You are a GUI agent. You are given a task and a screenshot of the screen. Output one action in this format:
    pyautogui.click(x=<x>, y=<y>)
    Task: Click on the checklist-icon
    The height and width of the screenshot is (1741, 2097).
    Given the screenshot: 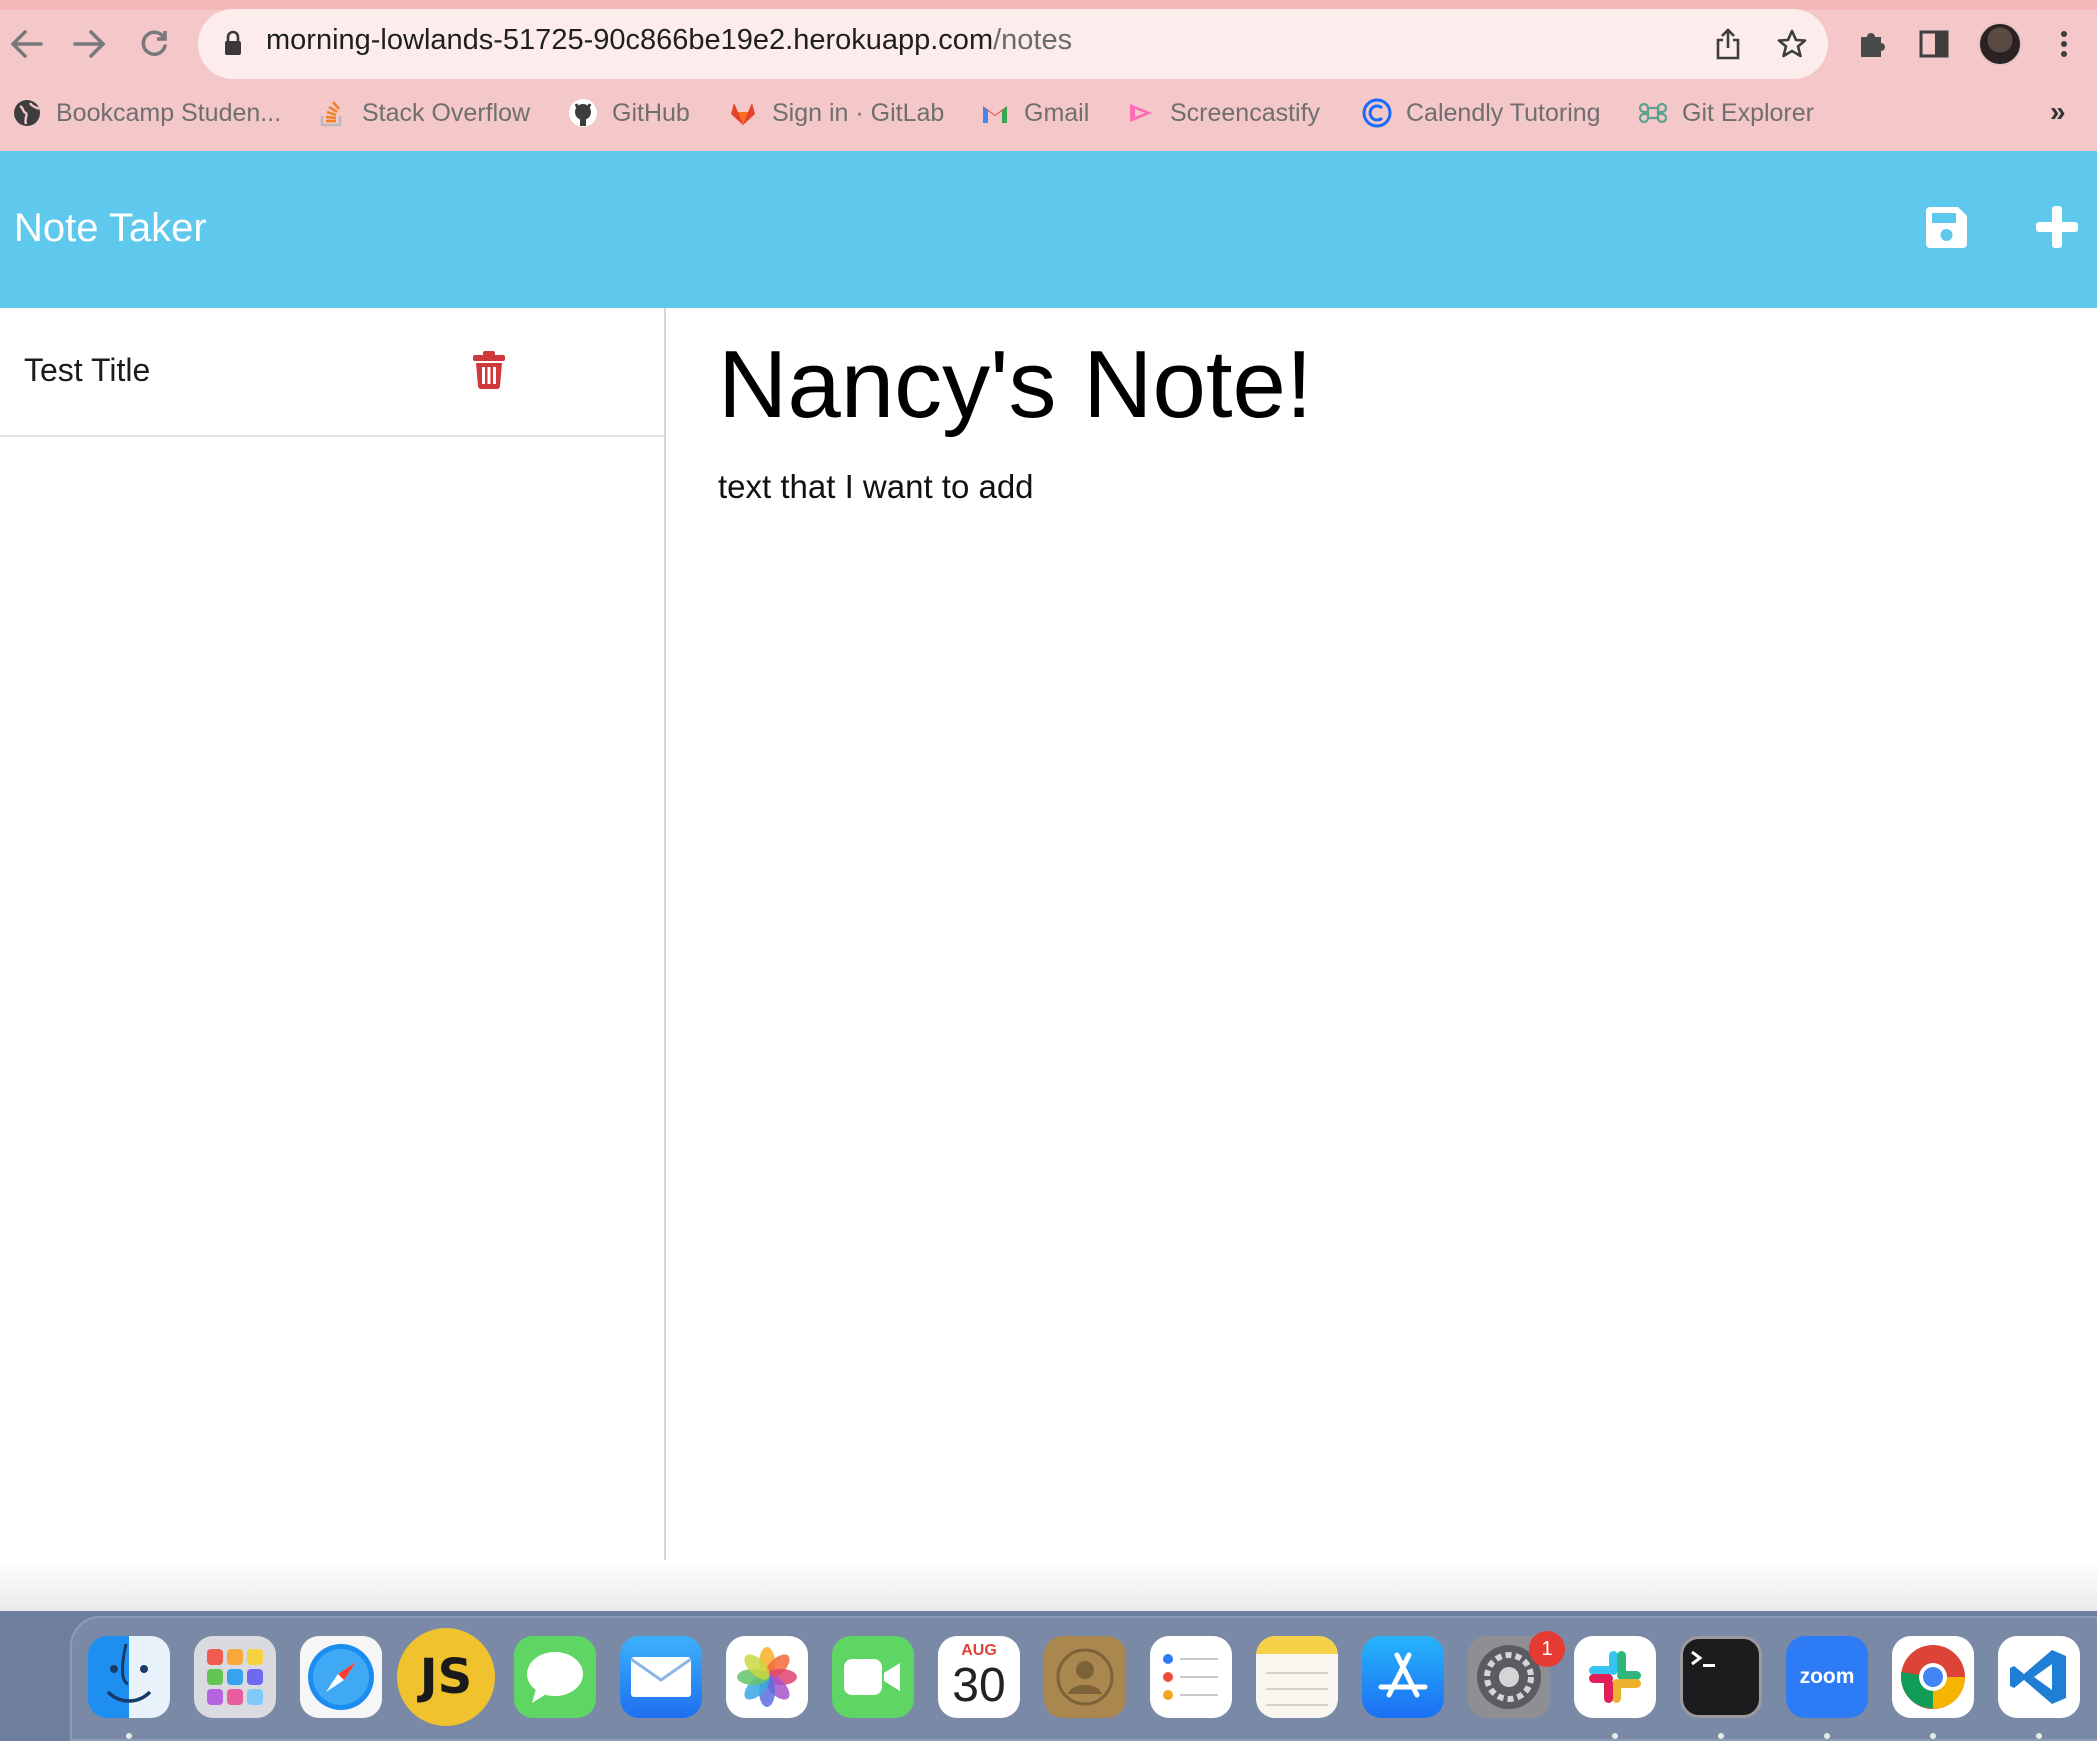 What is the action you would take?
    pyautogui.click(x=1190, y=1677)
    